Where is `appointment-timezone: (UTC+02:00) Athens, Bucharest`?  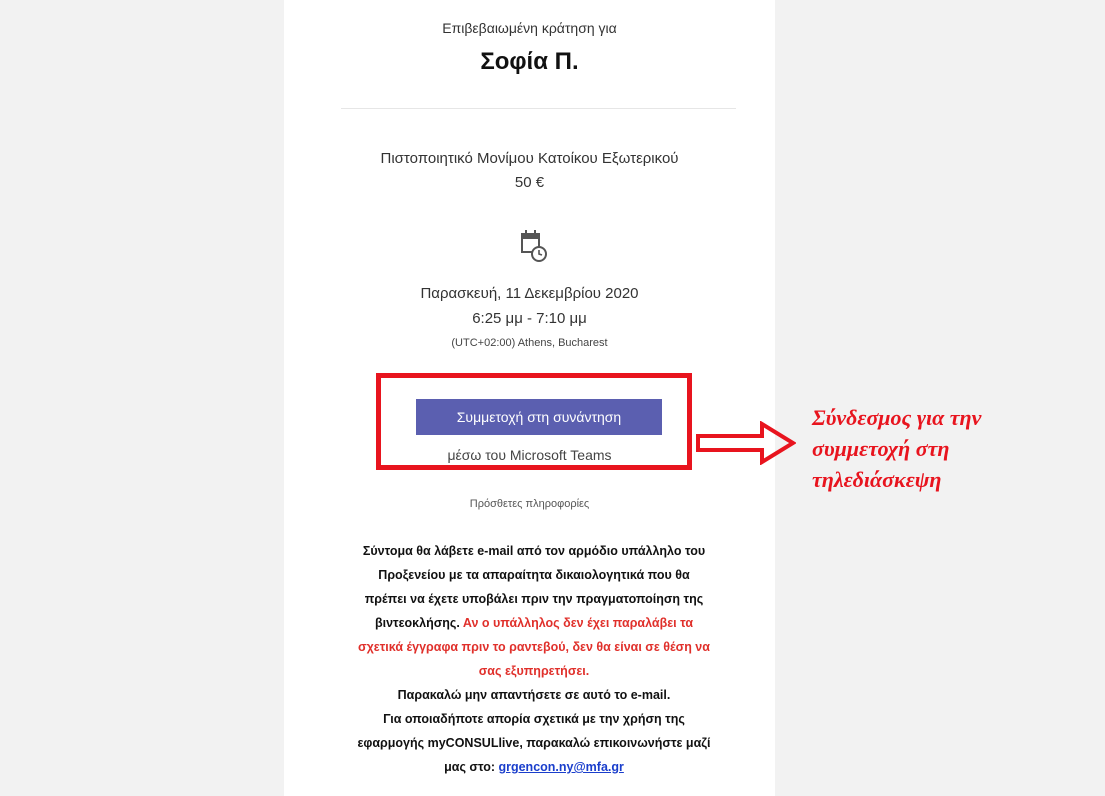
appointment-timezone: (UTC+02:00) Athens, Bucharest is located at coordinates (529, 343).